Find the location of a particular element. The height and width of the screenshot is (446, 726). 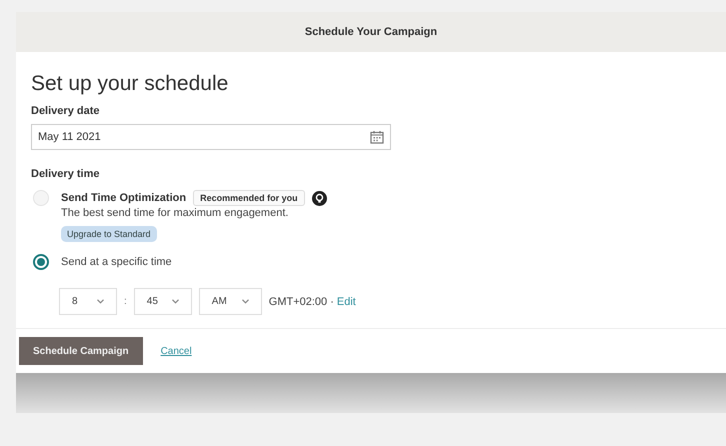

window-title: Schedule Your Campaign is located at coordinates (371, 32).